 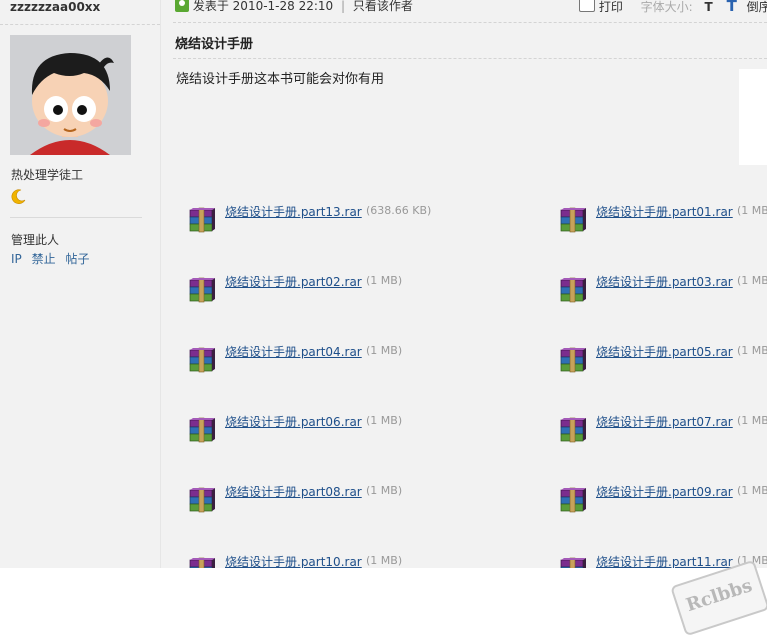 What do you see at coordinates (210, 6) in the screenshot?
I see `posted-prefix: 发表于` at bounding box center [210, 6].